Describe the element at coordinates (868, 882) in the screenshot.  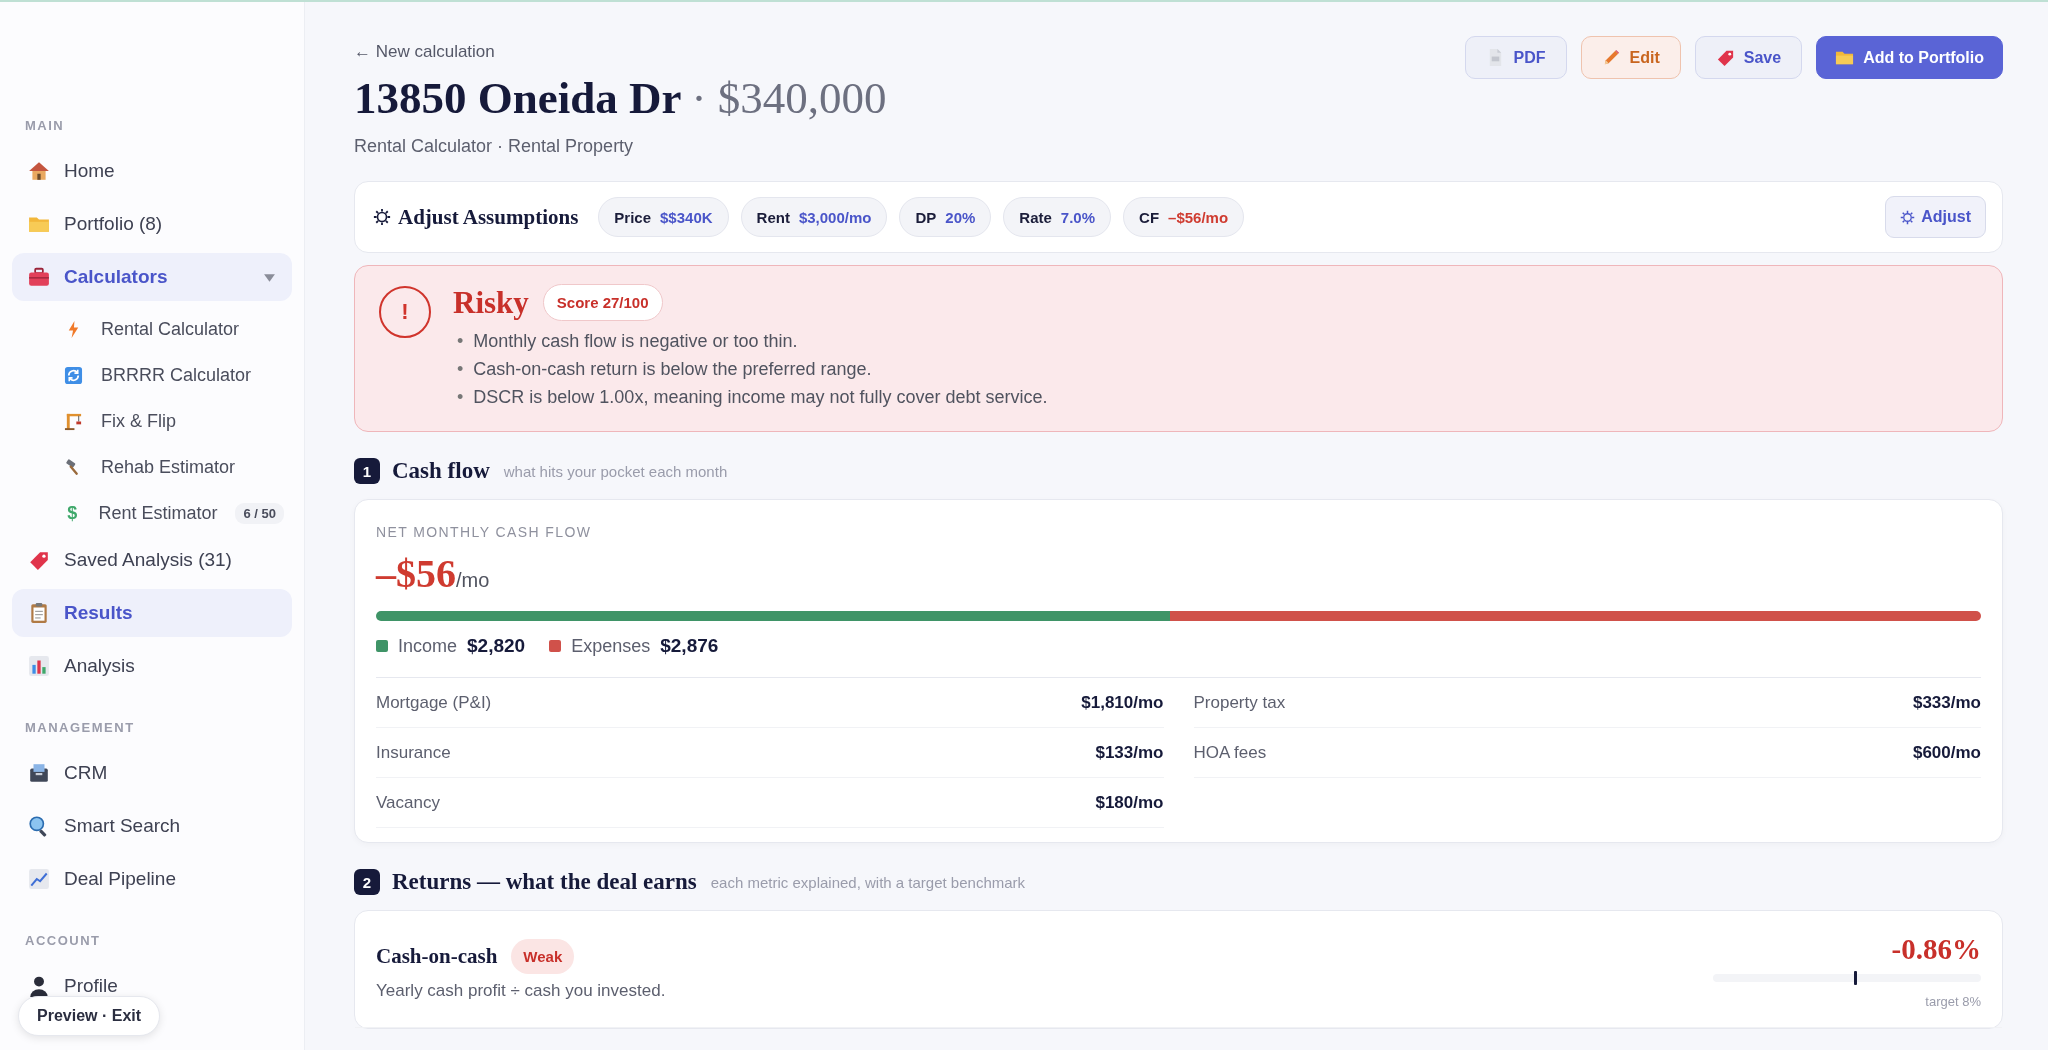
I see `section-hint: each metric explained, with a target benchmark` at that location.